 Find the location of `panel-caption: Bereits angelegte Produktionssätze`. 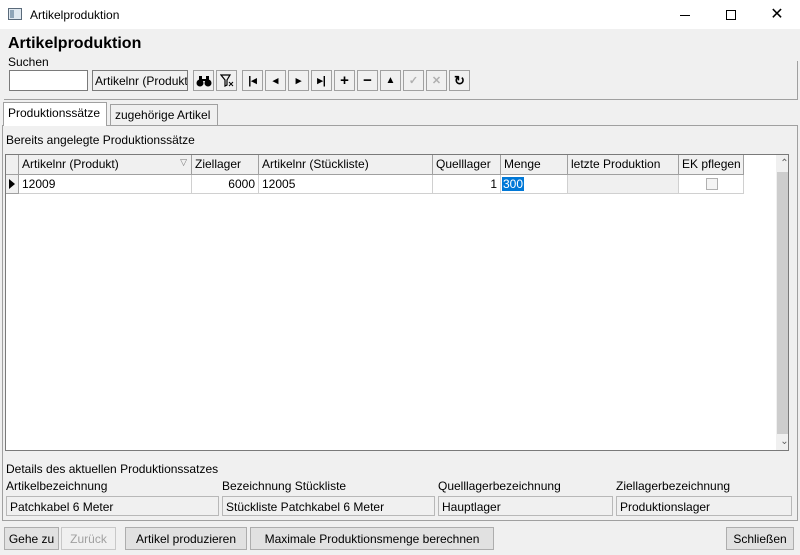

panel-caption: Bereits angelegte Produktionssätze is located at coordinates (100, 140).